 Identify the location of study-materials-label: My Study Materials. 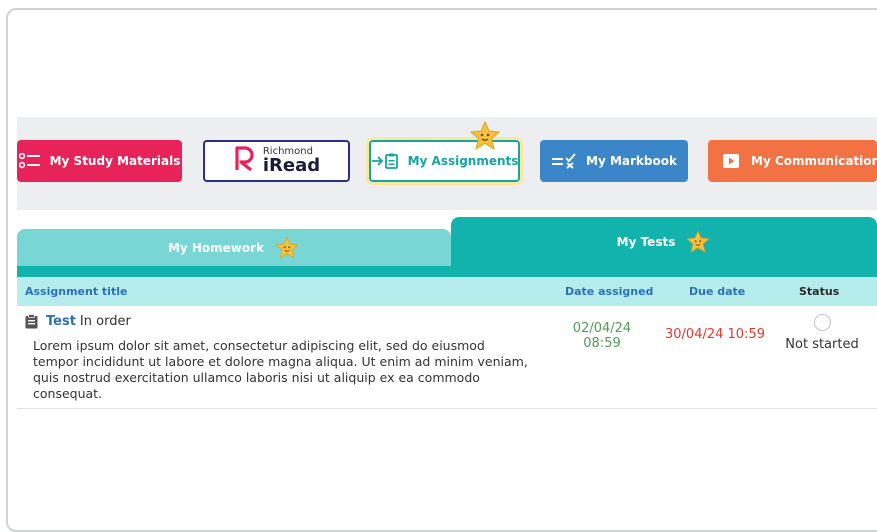
(115, 161).